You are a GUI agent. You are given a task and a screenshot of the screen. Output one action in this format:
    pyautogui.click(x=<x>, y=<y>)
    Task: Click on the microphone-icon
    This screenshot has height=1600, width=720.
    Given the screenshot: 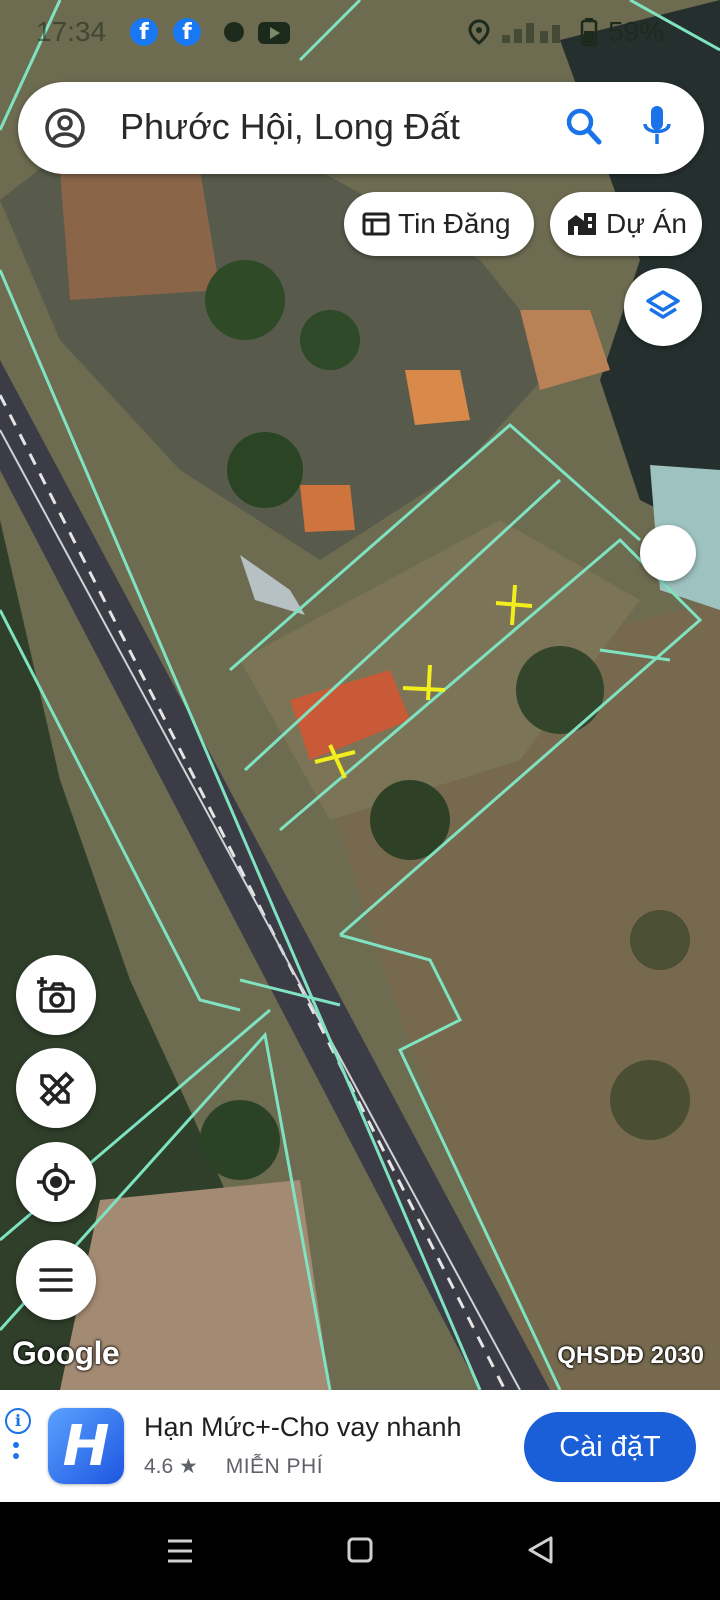 What is the action you would take?
    pyautogui.click(x=657, y=127)
    